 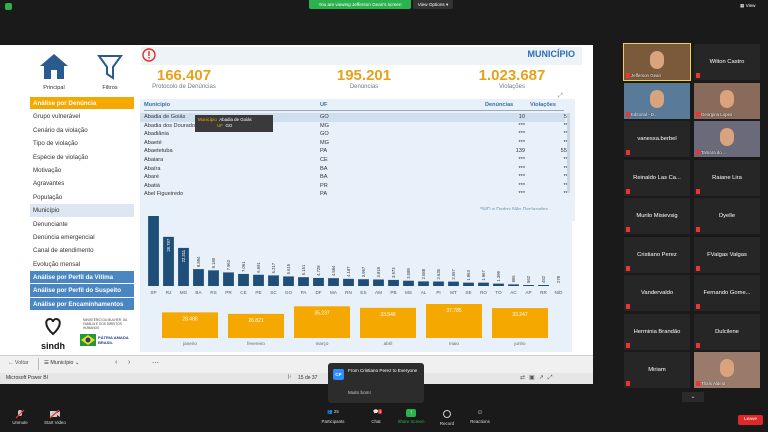 What do you see at coordinates (727, 177) in the screenshot?
I see `participant-tile: Raiane Lira` at bounding box center [727, 177].